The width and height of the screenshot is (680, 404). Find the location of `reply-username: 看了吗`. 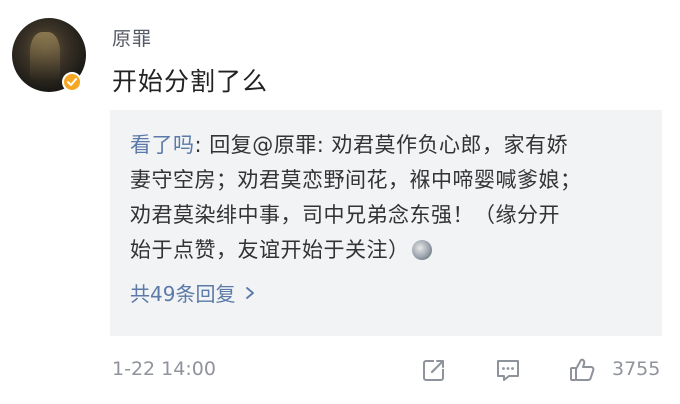

reply-username: 看了吗 is located at coordinates (162, 145).